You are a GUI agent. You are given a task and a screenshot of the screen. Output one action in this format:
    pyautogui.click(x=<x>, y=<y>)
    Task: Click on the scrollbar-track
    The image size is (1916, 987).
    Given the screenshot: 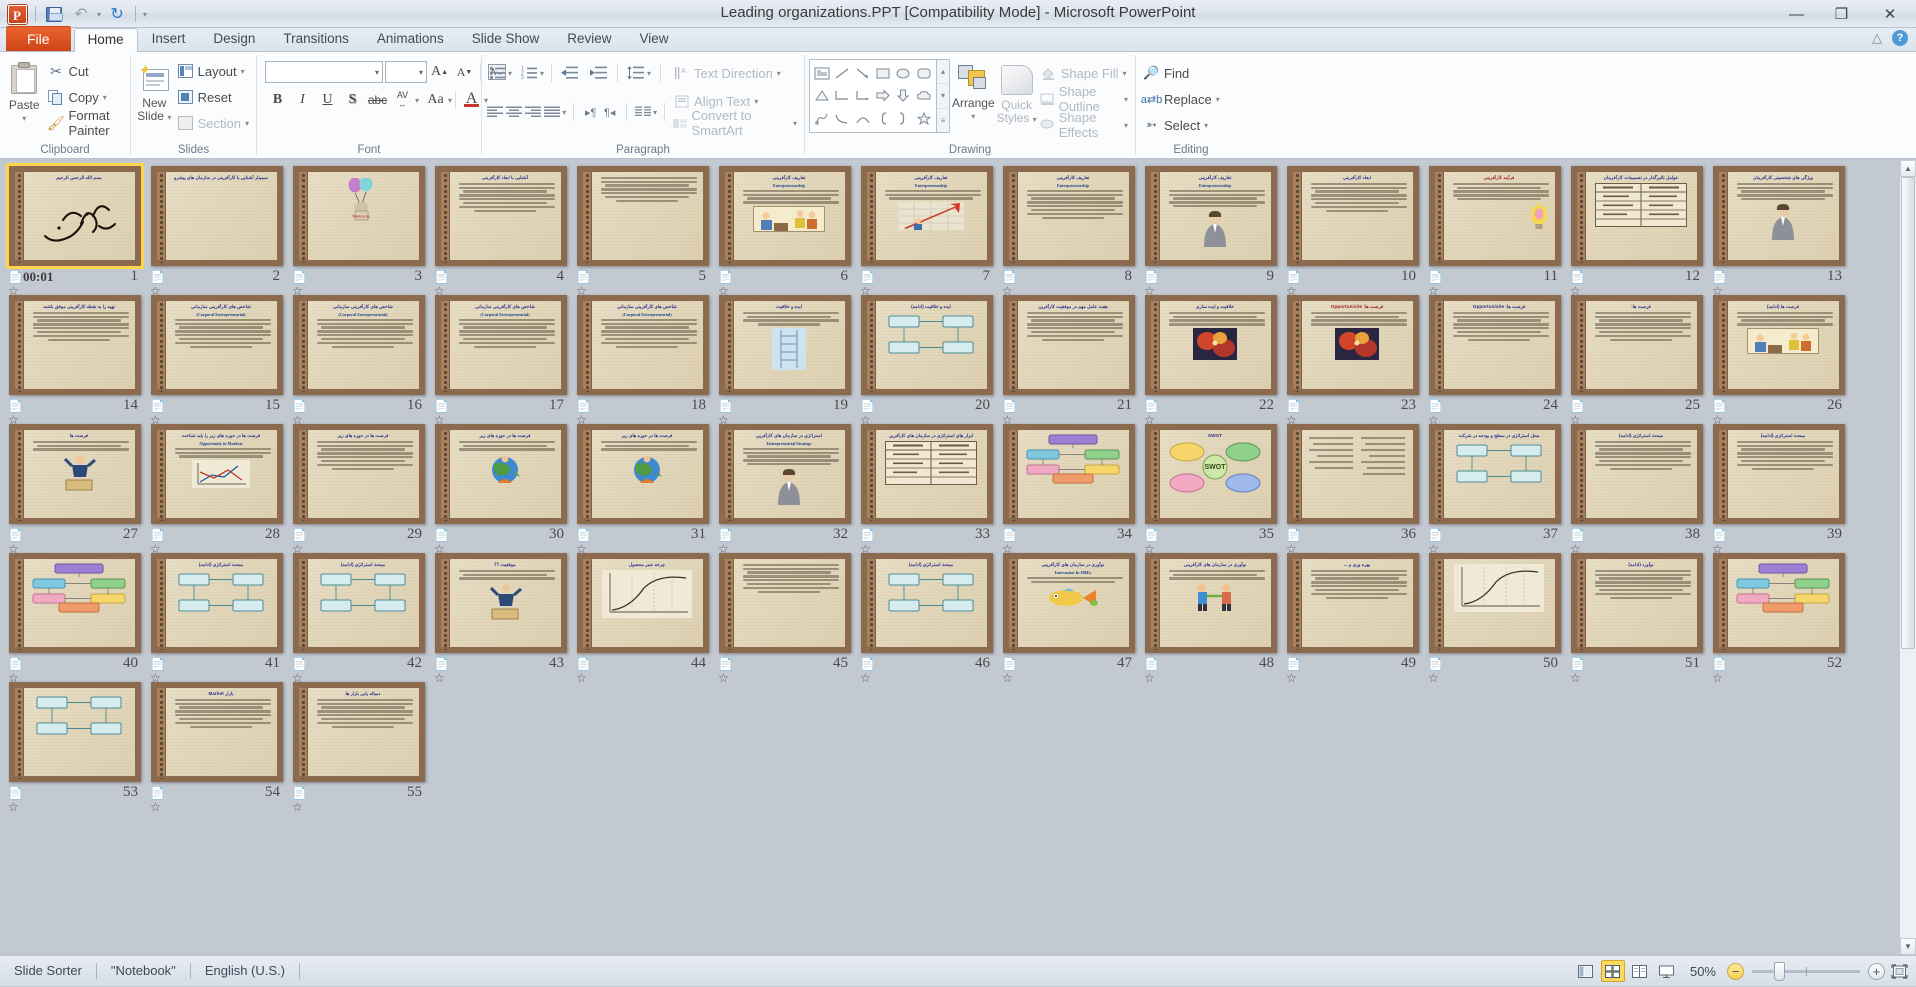 What is the action you would take?
    pyautogui.click(x=1908, y=557)
    